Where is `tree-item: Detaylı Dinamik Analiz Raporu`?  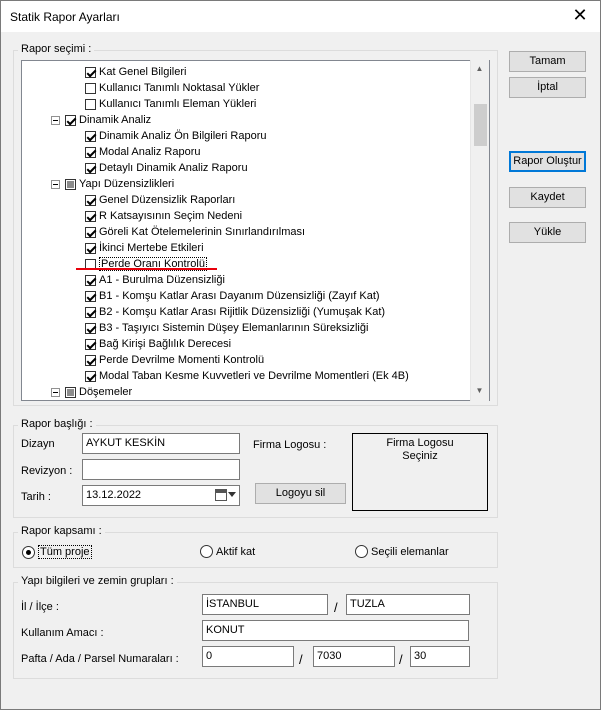
tree-item: Detaylı Dinamik Analiz Raporu is located at coordinates (166, 168).